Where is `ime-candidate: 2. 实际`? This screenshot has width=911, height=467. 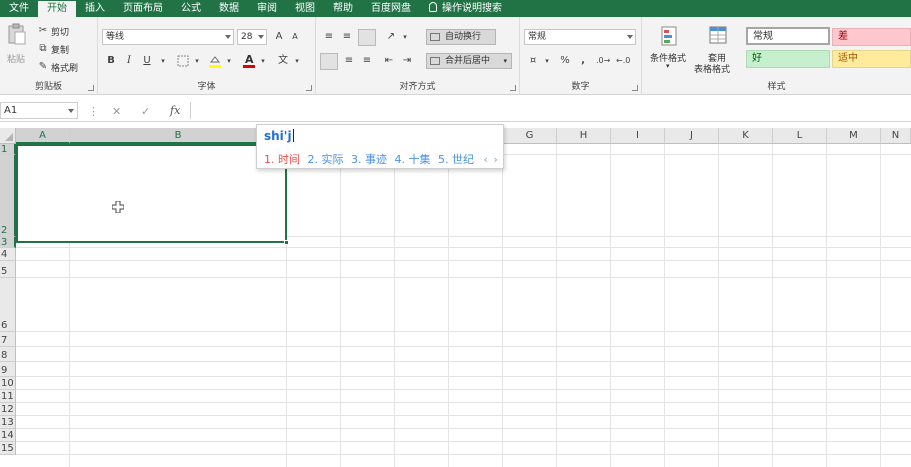
ime-candidate: 2. 实际 is located at coordinates (326, 159).